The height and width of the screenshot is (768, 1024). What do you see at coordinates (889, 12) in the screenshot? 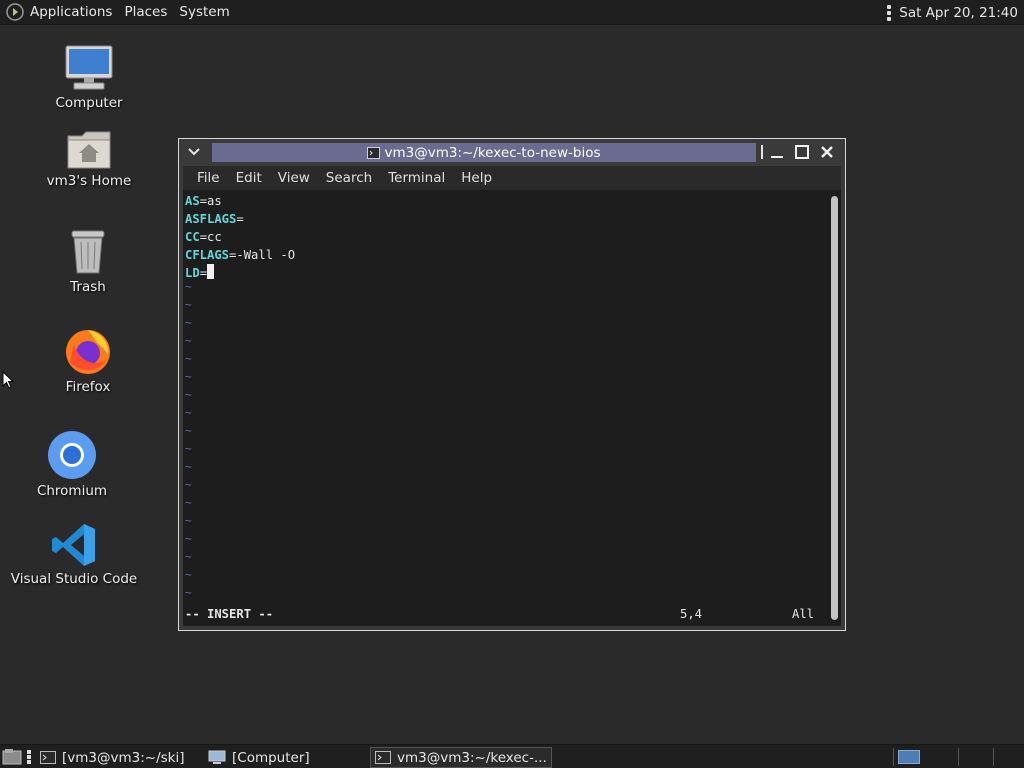
I see `panel-handle-icon` at bounding box center [889, 12].